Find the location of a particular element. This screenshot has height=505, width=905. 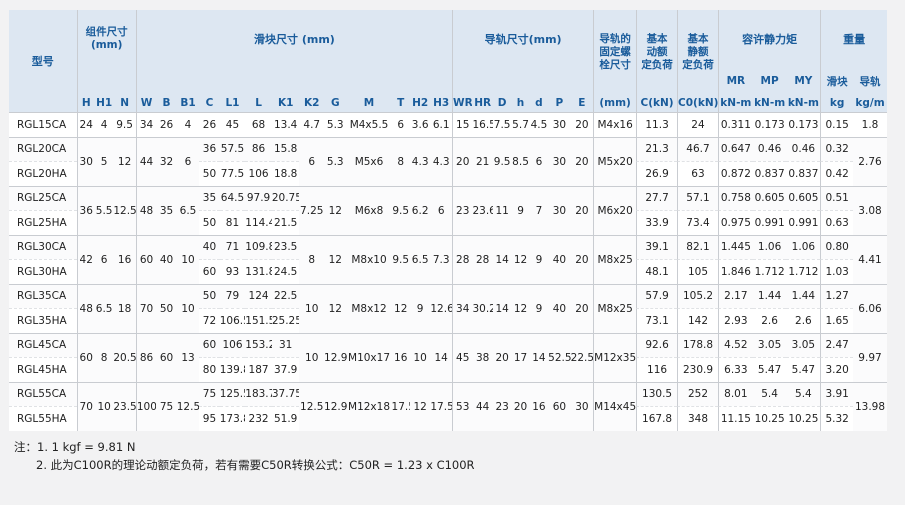

value-cell: 42 is located at coordinates (85, 259).